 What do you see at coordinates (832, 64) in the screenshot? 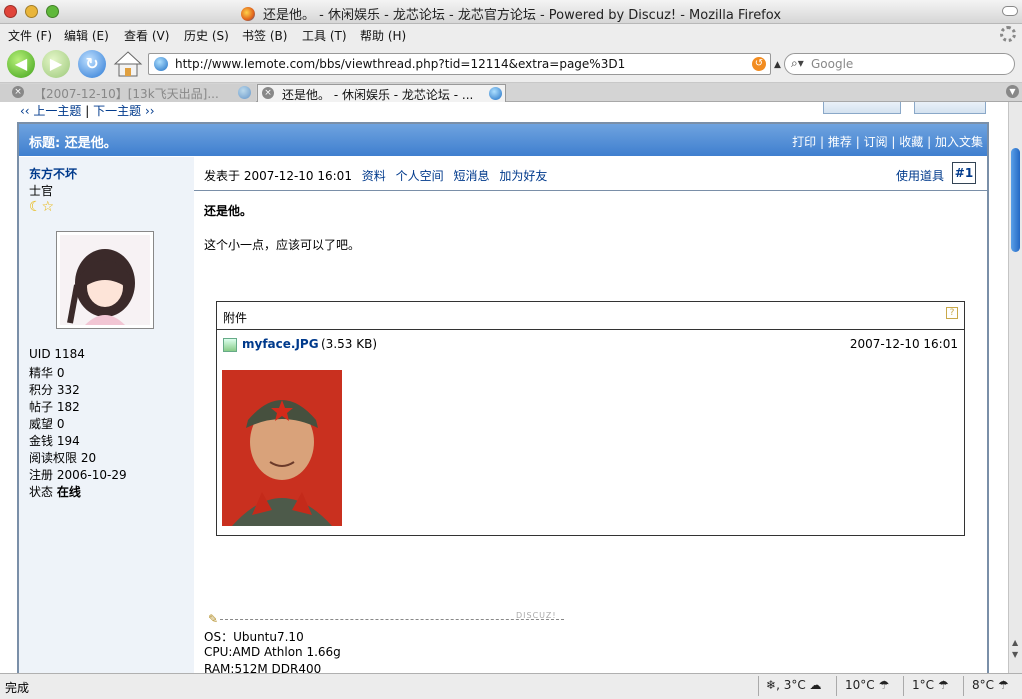
I see `search-placeholder: Google` at bounding box center [832, 64].